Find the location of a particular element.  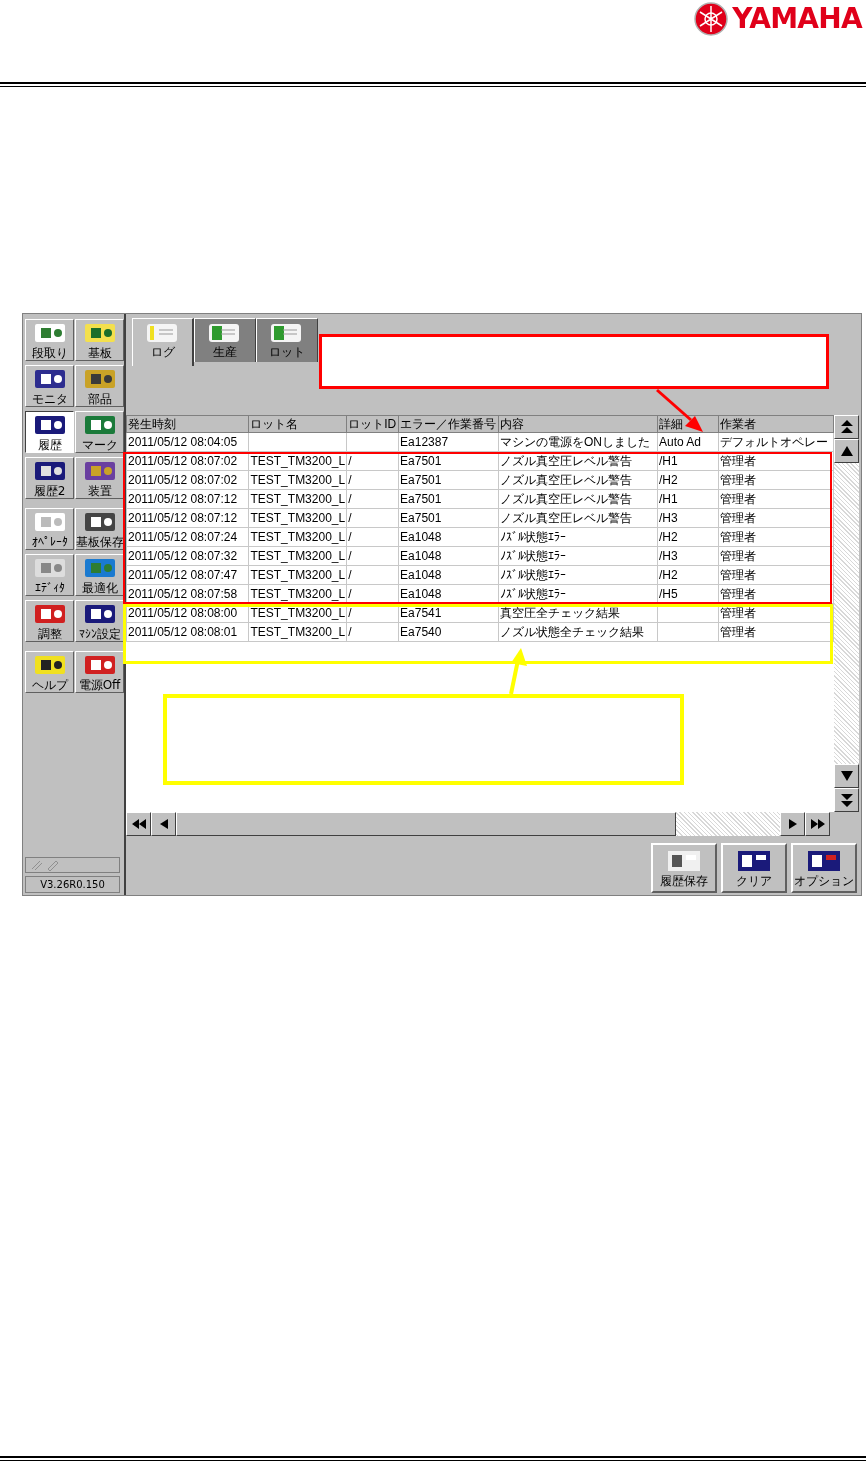

sidebar-button: ﾏｼﾝ設定 is located at coordinates (99, 621).